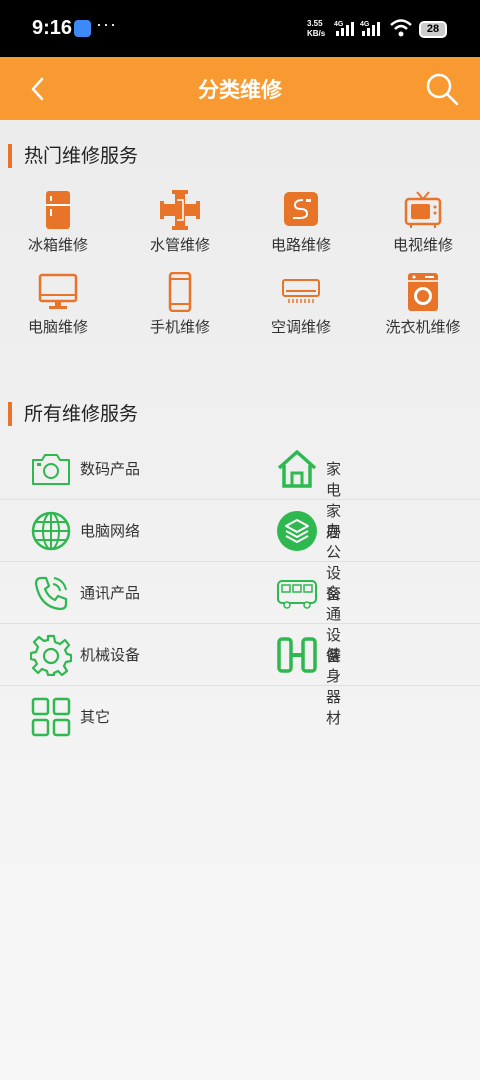 The image size is (480, 1080). What do you see at coordinates (106, 24) in the screenshot?
I see `status-more-dots: ···` at bounding box center [106, 24].